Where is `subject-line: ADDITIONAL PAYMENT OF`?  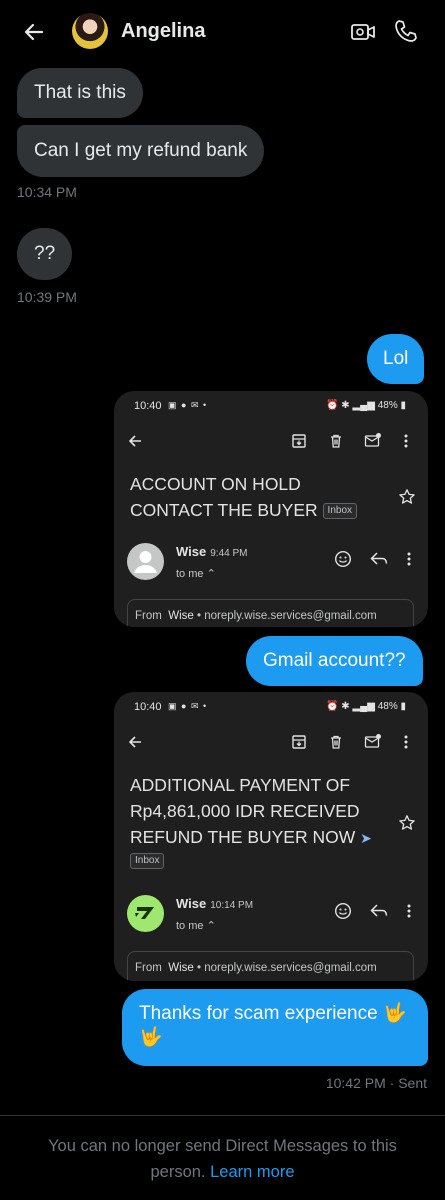 subject-line: ADDITIONAL PAYMENT OF is located at coordinates (240, 785).